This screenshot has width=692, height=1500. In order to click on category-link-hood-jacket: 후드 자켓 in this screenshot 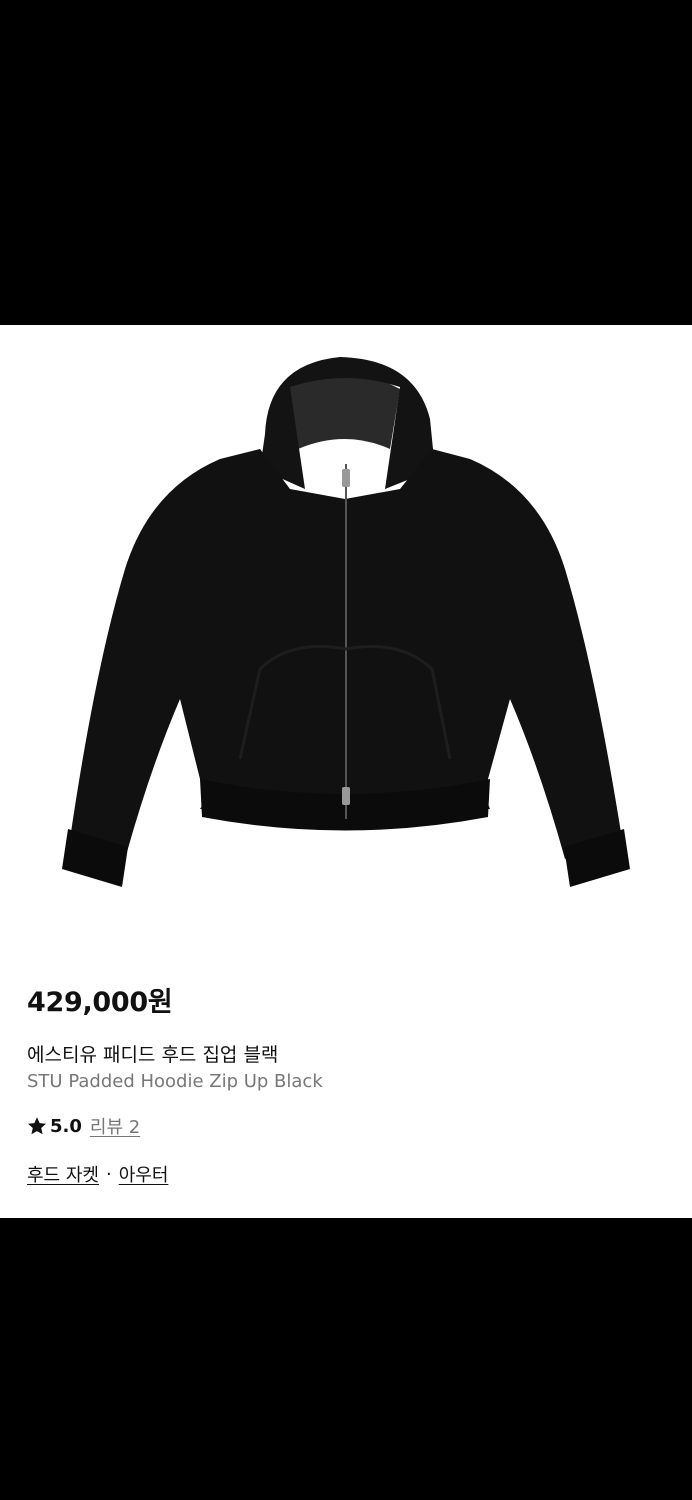, I will do `click(63, 1174)`.